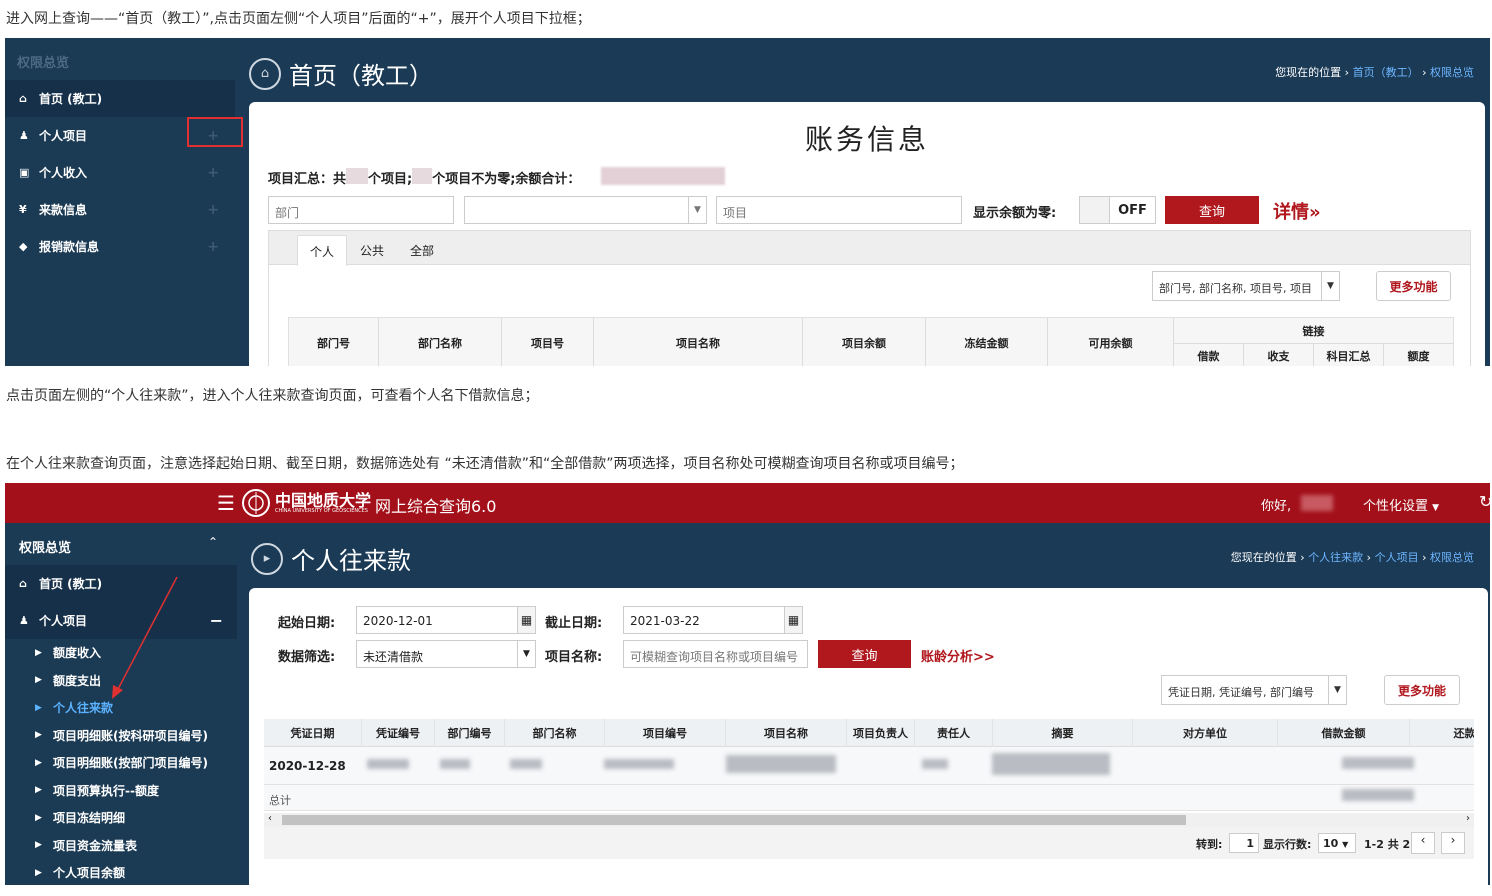 The height and width of the screenshot is (896, 1492). What do you see at coordinates (446, 620) in the screenshot?
I see `start-date-input: 2020-12-01 ▦` at bounding box center [446, 620].